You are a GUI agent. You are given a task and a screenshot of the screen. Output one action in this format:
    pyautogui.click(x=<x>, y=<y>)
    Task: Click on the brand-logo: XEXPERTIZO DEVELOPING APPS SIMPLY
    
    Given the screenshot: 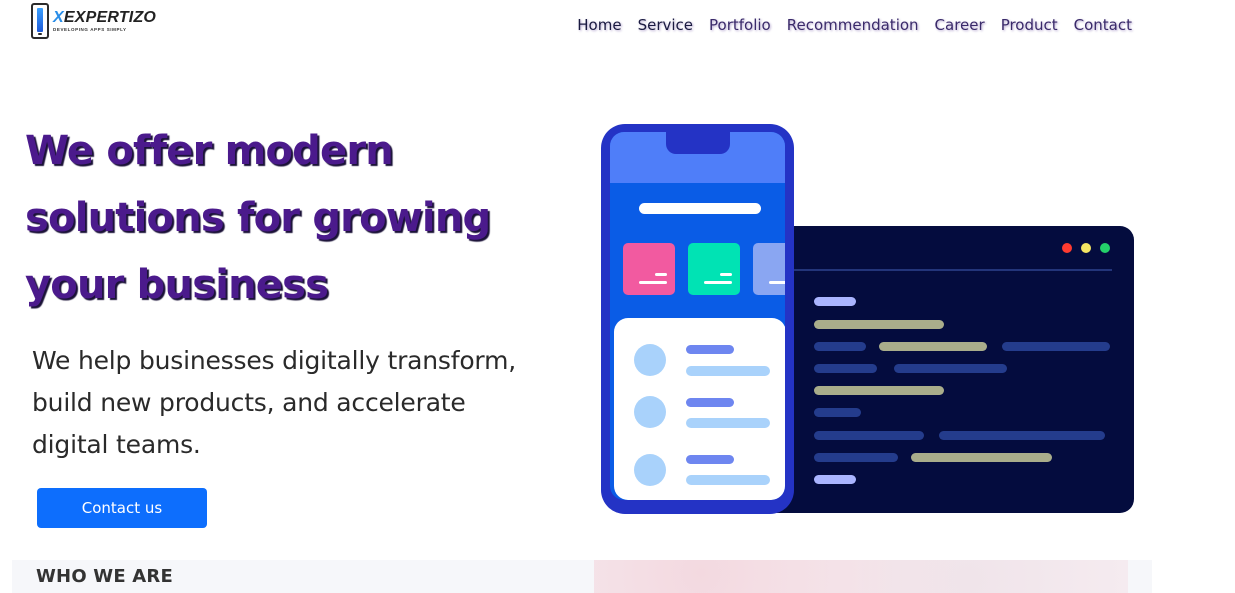 What is the action you would take?
    pyautogui.click(x=96, y=21)
    